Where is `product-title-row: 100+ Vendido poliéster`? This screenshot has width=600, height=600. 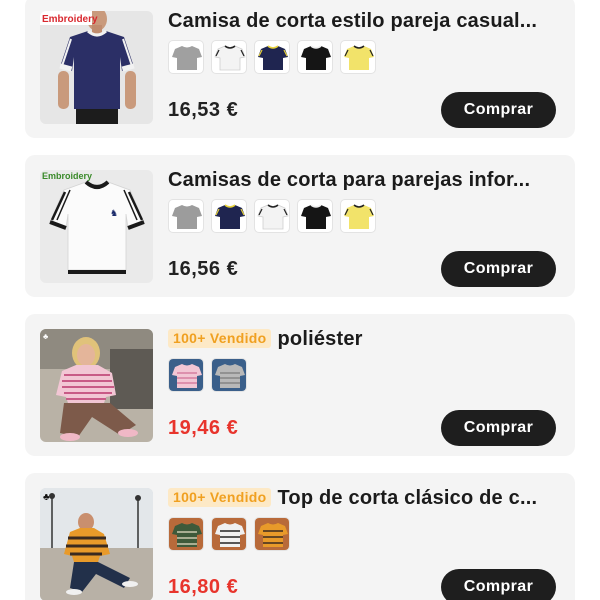
product-title-row: 100+ Vendido poliéster is located at coordinates (365, 339).